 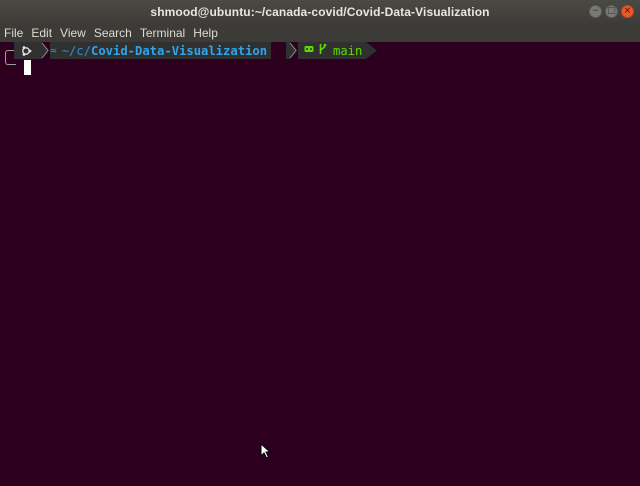 What do you see at coordinates (595, 11) in the screenshot?
I see `minimize-button: −` at bounding box center [595, 11].